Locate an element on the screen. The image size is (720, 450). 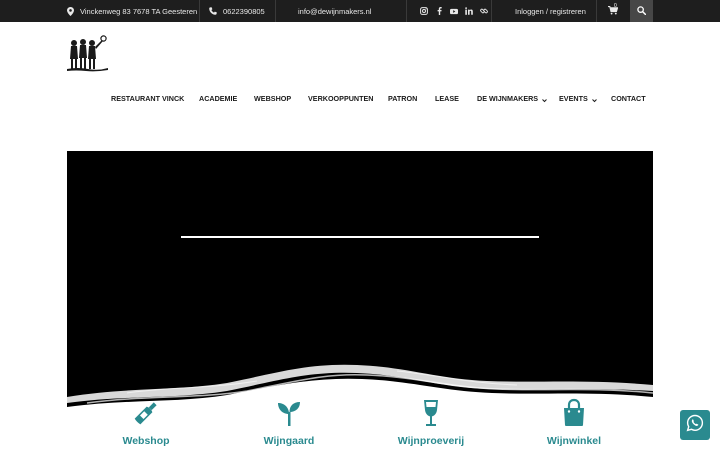
nav-label: VERKOOPPUNTEN is located at coordinates (341, 98).